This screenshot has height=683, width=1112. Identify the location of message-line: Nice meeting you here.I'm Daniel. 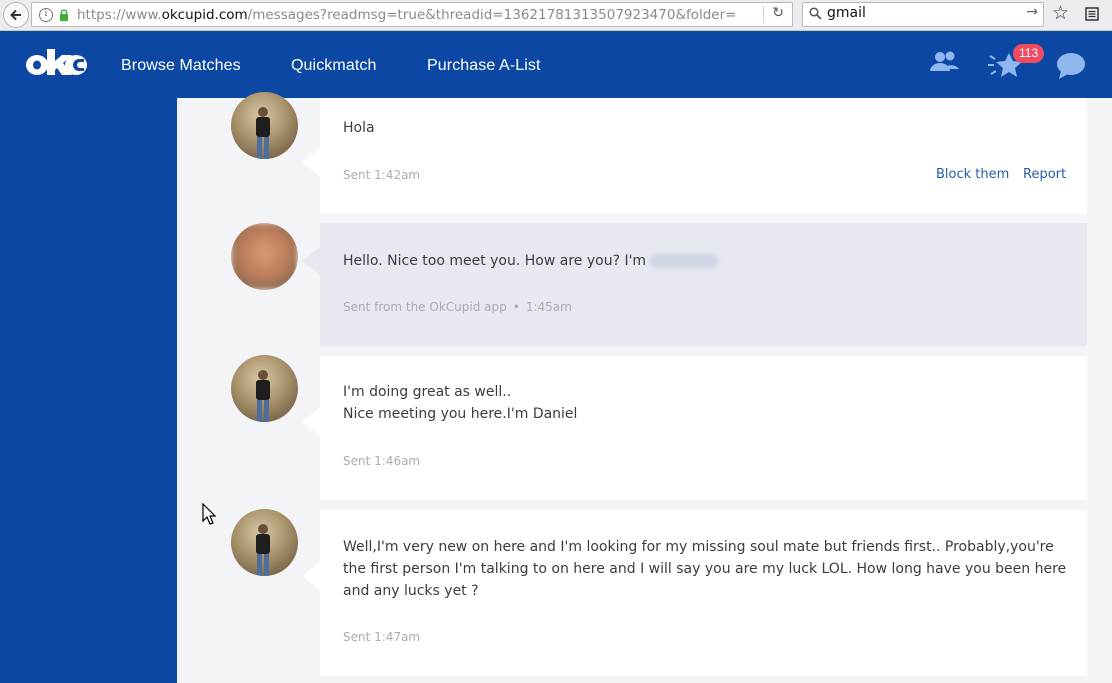
(460, 414).